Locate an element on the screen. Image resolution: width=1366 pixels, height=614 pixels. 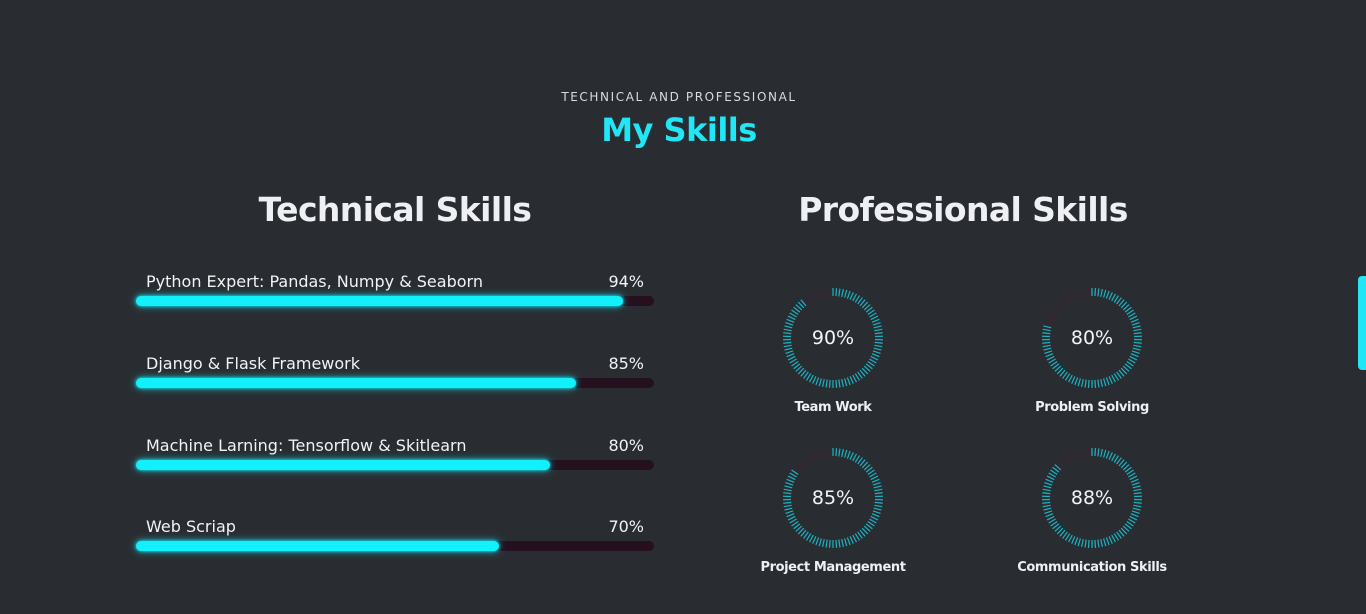
skill-bar-percent: 80% is located at coordinates (626, 445).